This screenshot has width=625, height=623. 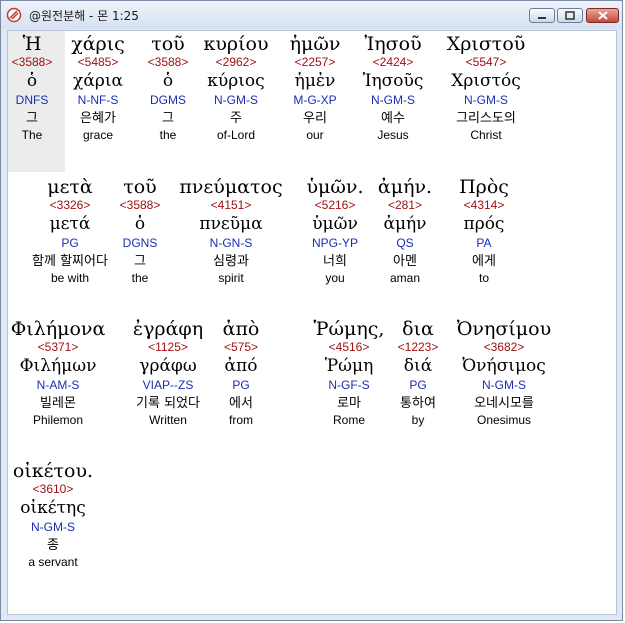 What do you see at coordinates (418, 347) in the screenshot?
I see `strong-number: <1223>` at bounding box center [418, 347].